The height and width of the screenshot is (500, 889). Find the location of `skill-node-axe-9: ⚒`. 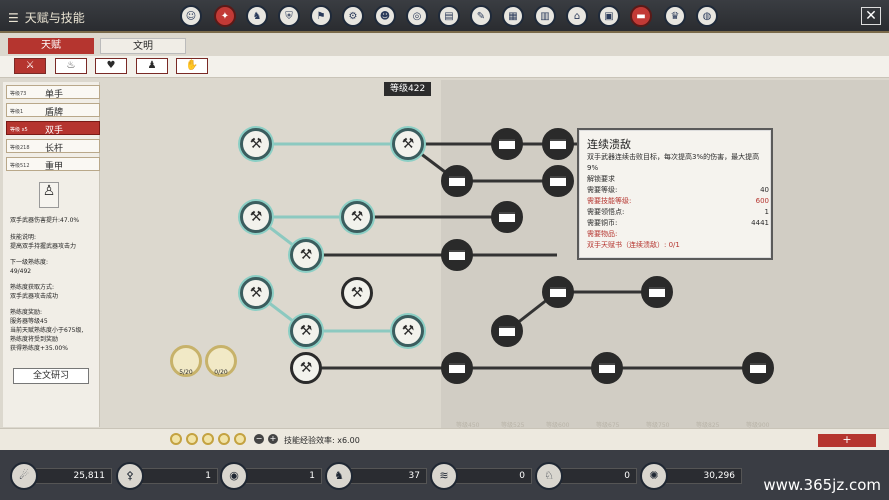

skill-node-axe-9: ⚒ is located at coordinates (408, 331).